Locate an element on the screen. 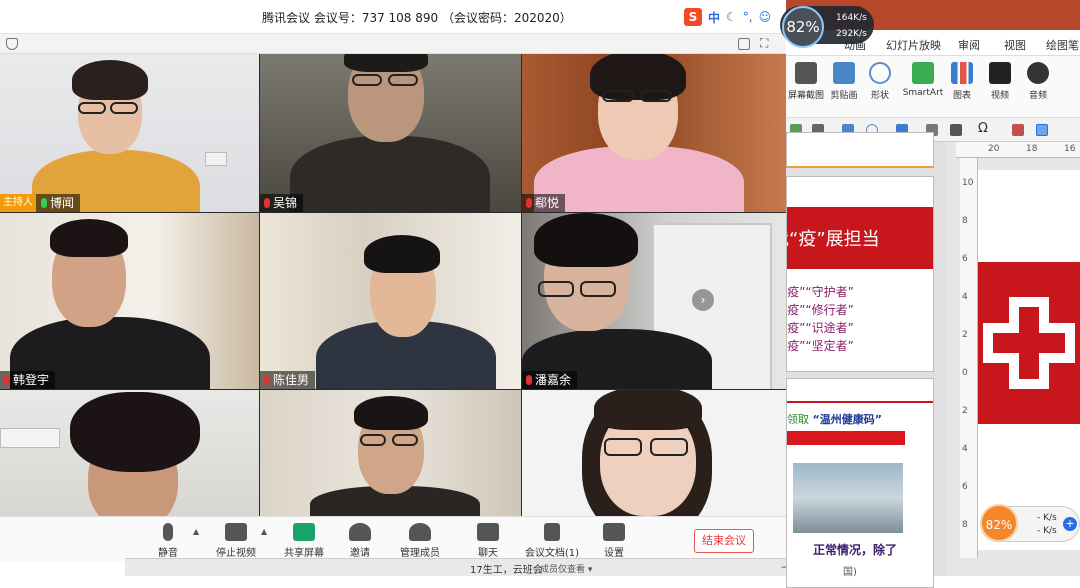 This screenshot has height=588, width=1080. video-tile: 郗悦 is located at coordinates (654, 133).